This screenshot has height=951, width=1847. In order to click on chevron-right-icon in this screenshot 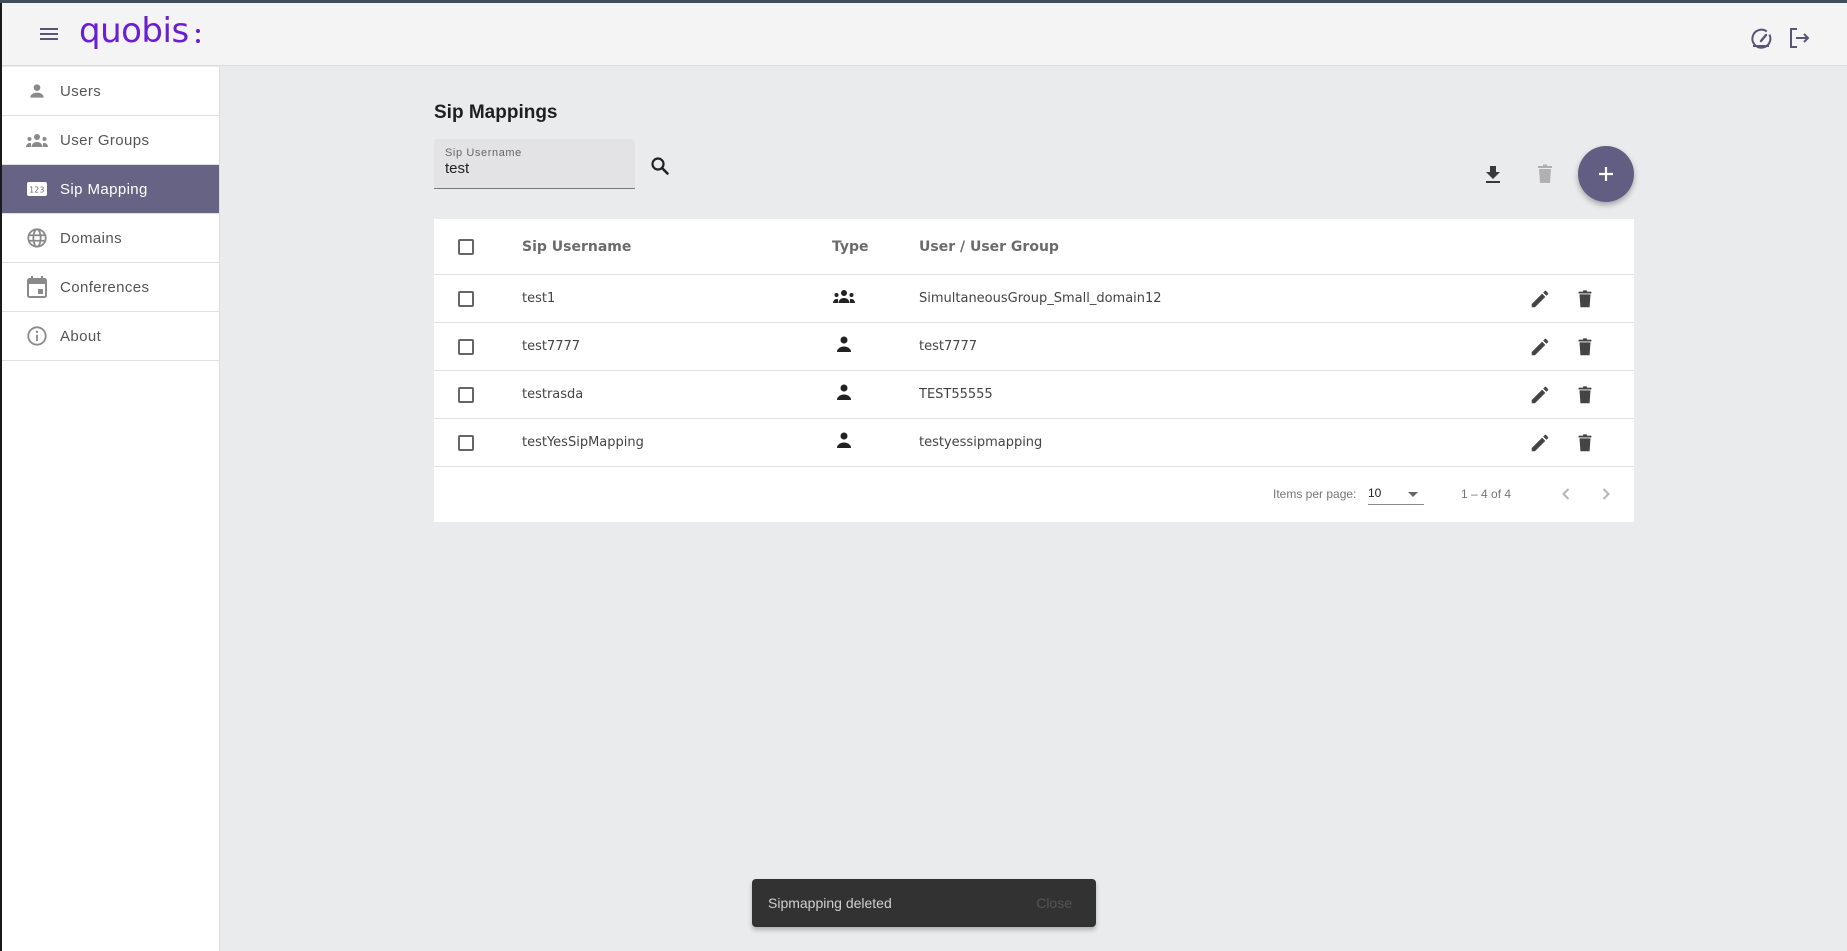, I will do `click(1606, 494)`.